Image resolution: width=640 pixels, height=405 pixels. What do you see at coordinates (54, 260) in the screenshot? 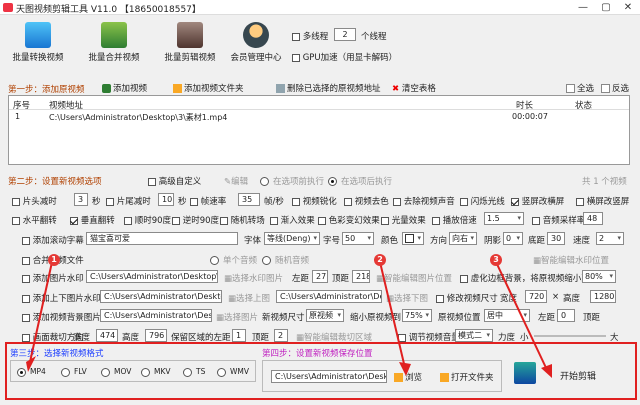
I see `badge-1: 1` at bounding box center [54, 260].